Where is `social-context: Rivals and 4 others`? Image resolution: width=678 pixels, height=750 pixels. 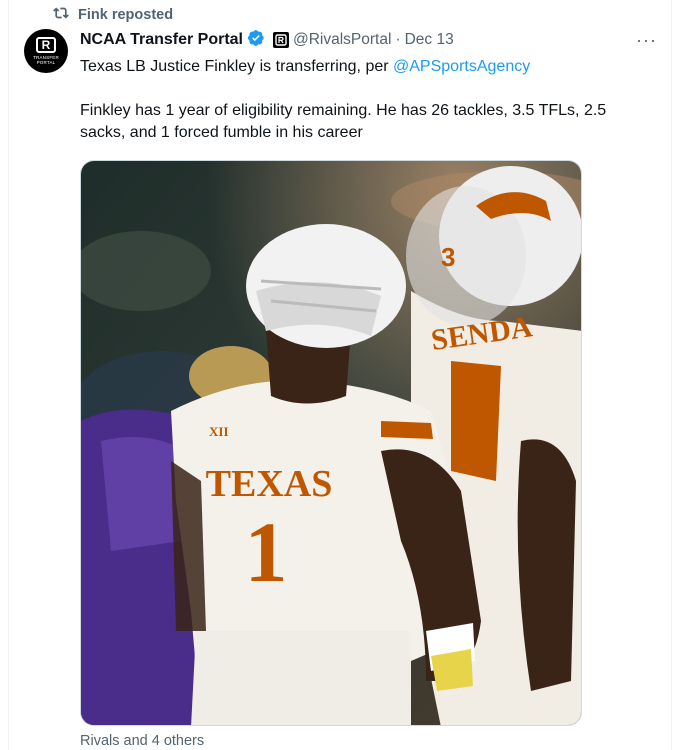
social-context: Rivals and 4 others is located at coordinates (142, 741).